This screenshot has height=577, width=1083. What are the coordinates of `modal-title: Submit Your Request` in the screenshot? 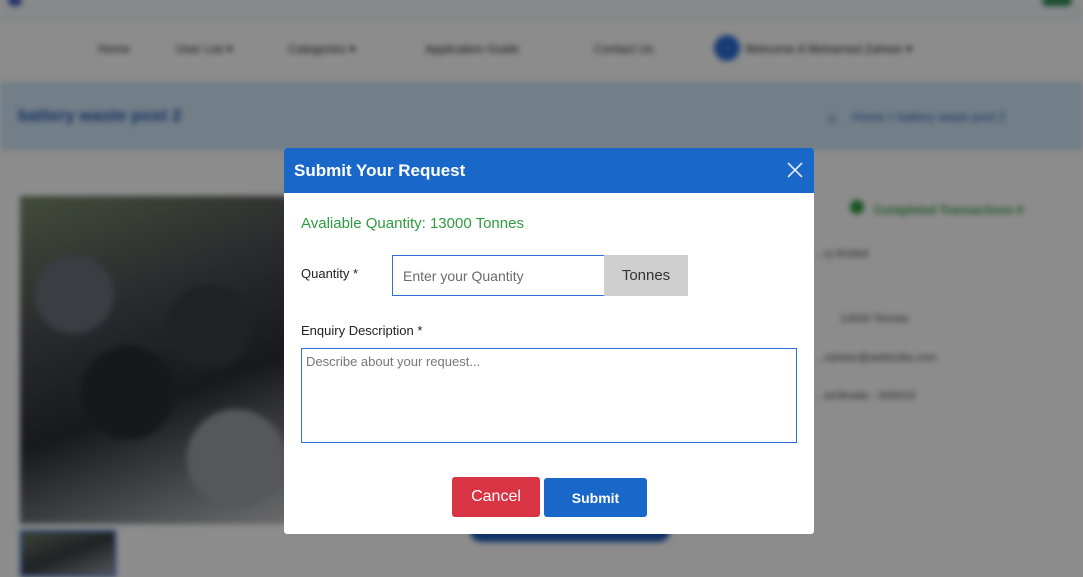 It's located at (380, 170).